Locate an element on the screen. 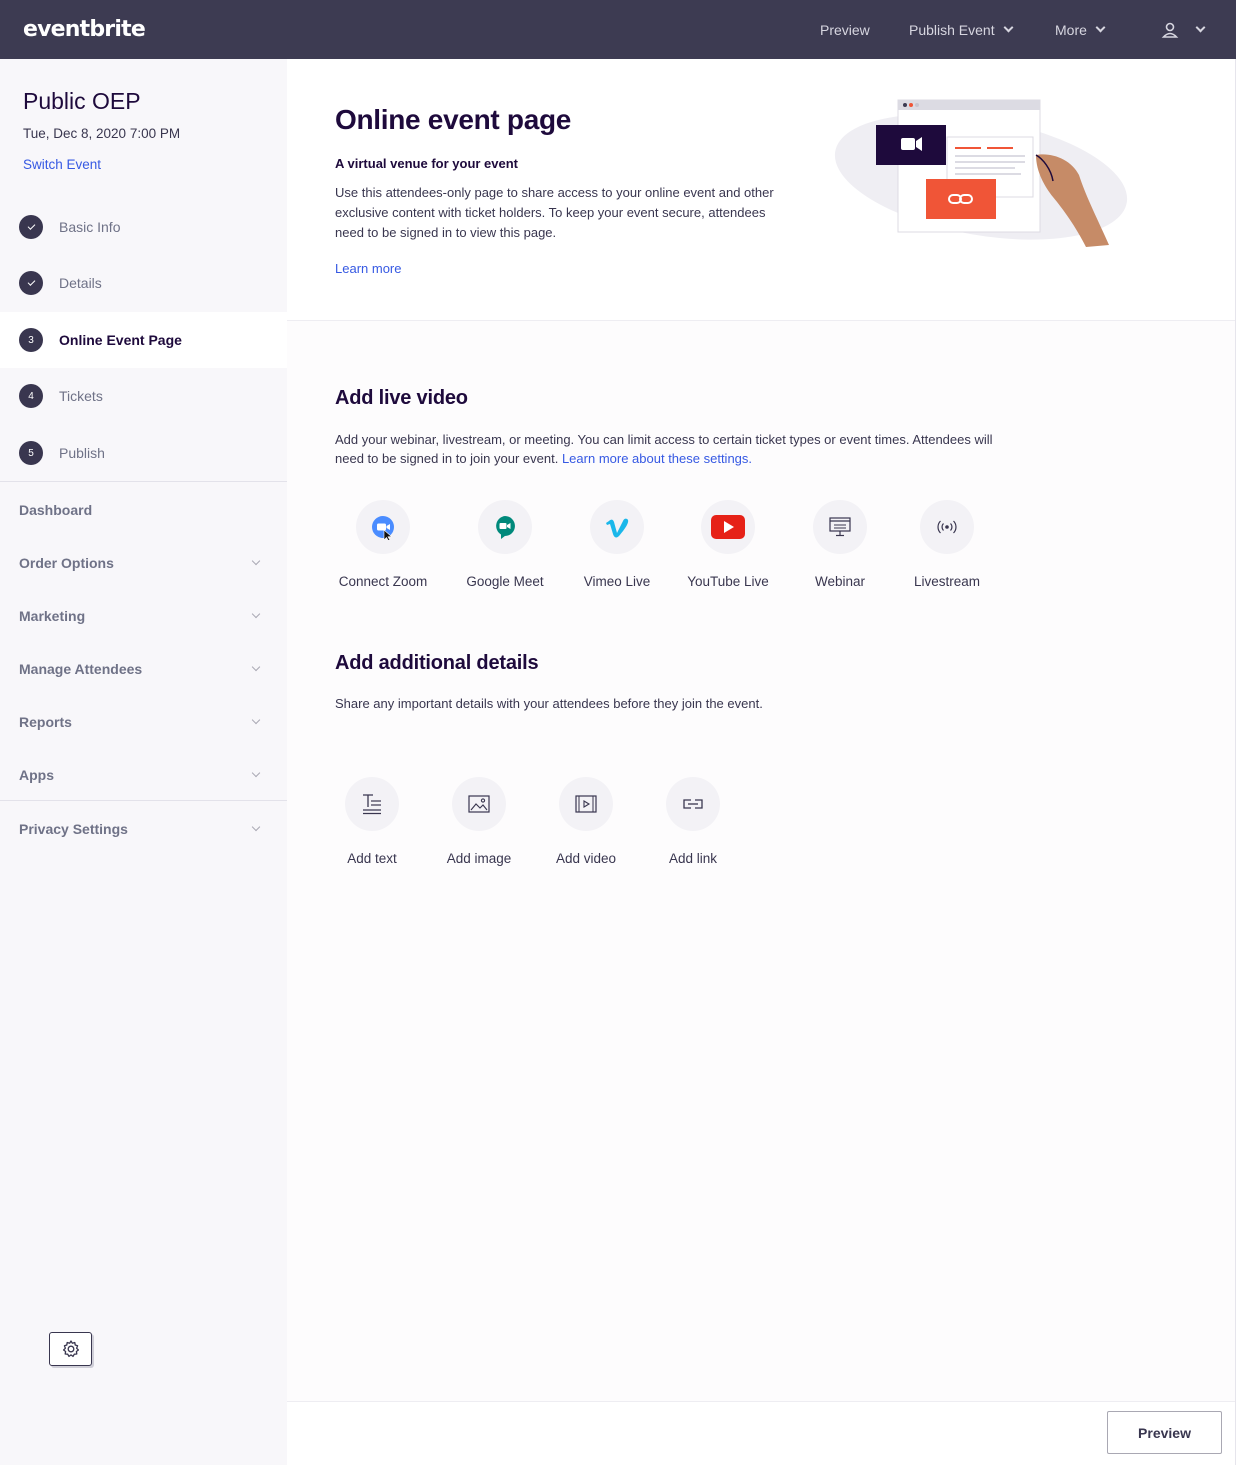 The height and width of the screenshot is (1465, 1236). page-title: Online event page is located at coordinates (453, 119).